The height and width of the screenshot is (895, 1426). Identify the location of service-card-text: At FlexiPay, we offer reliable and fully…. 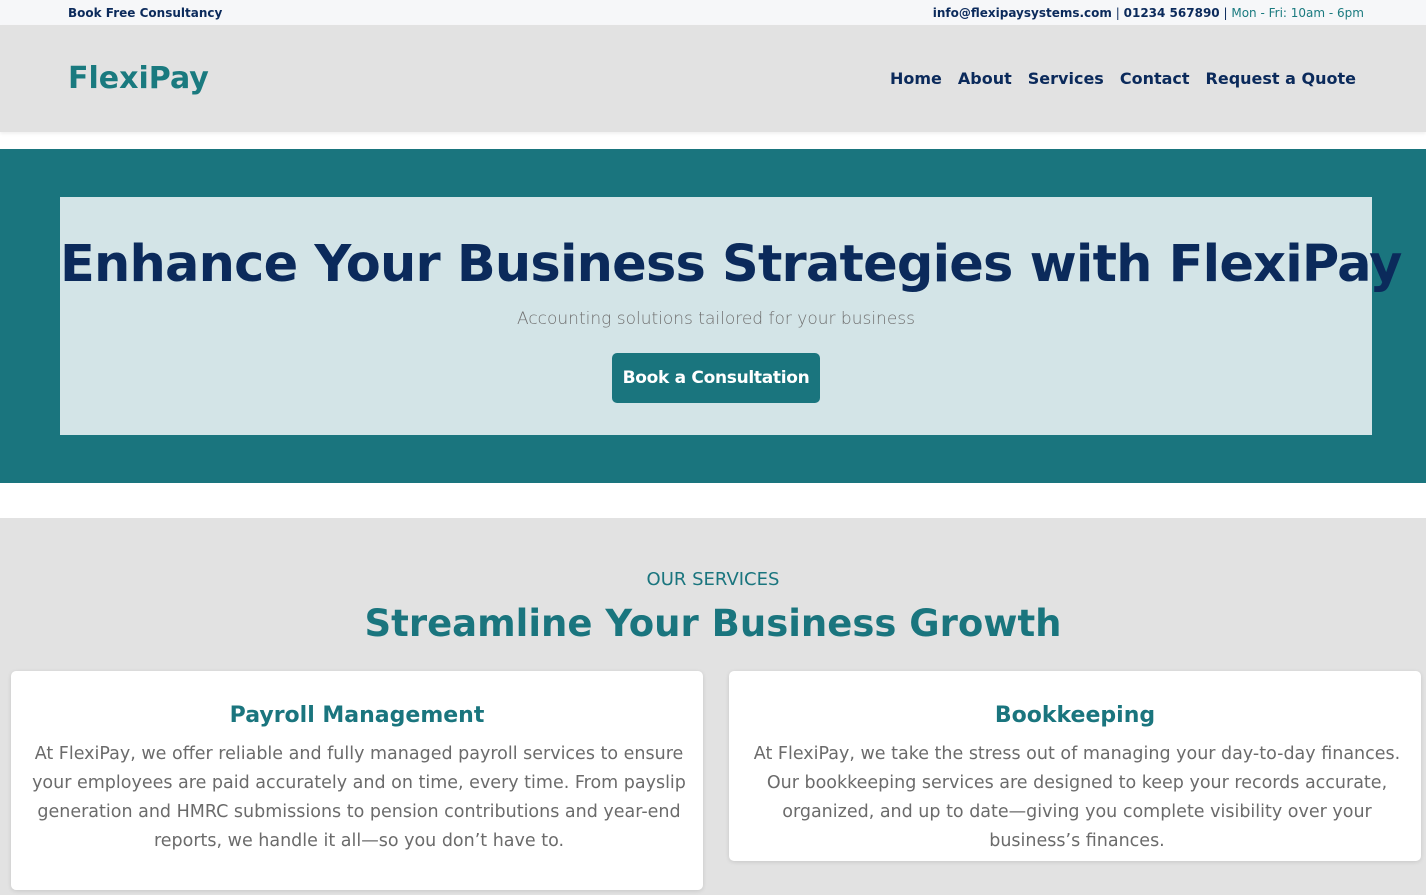
(359, 797).